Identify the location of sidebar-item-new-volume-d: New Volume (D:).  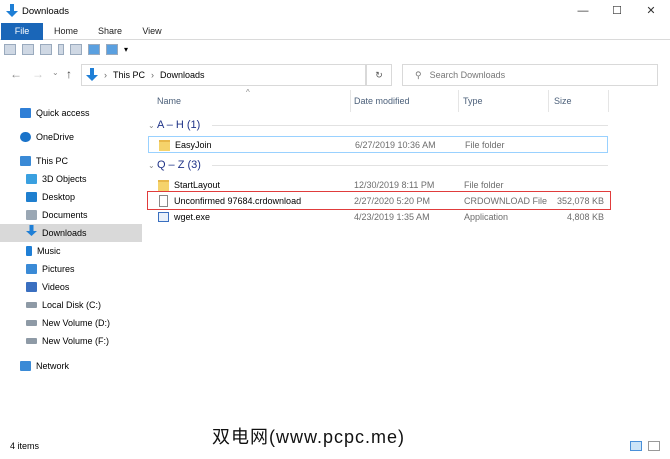
(71, 323).